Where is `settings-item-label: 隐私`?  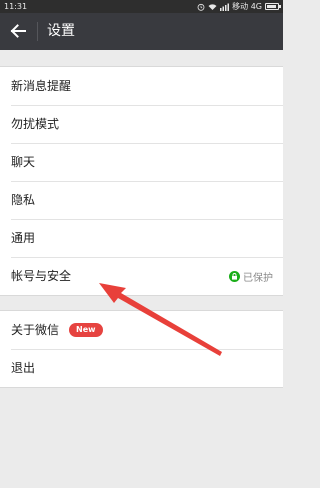
settings-item-label: 隐私 is located at coordinates (23, 200).